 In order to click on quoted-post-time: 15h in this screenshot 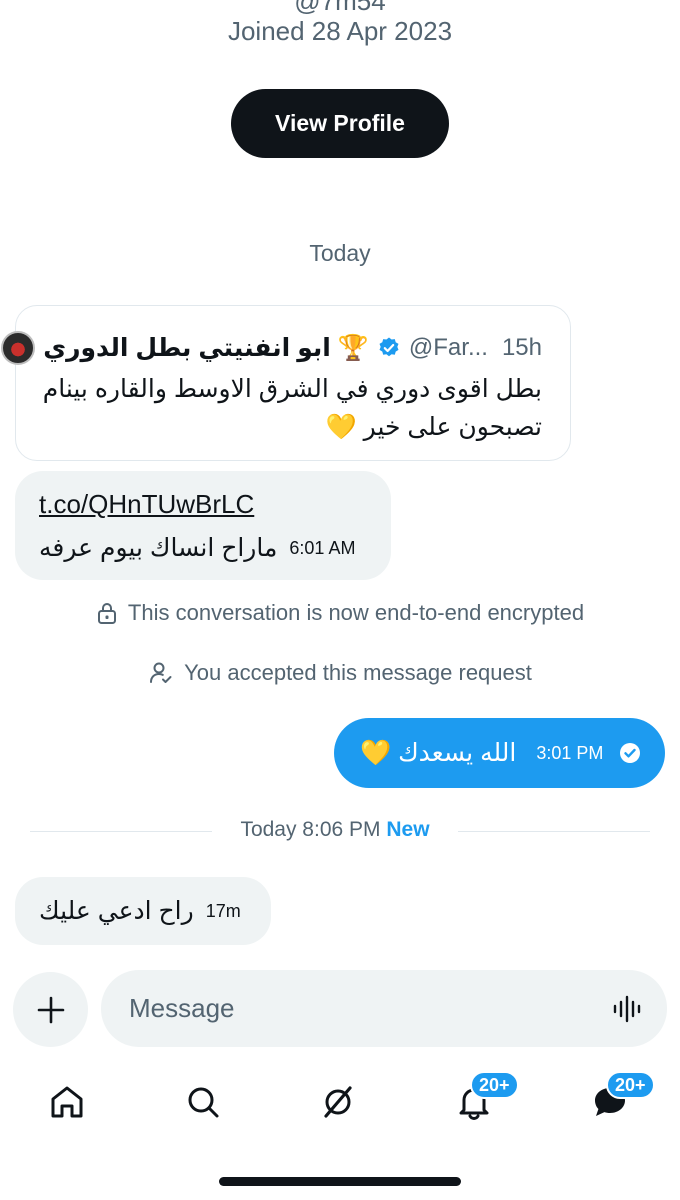, I will do `click(521, 347)`.